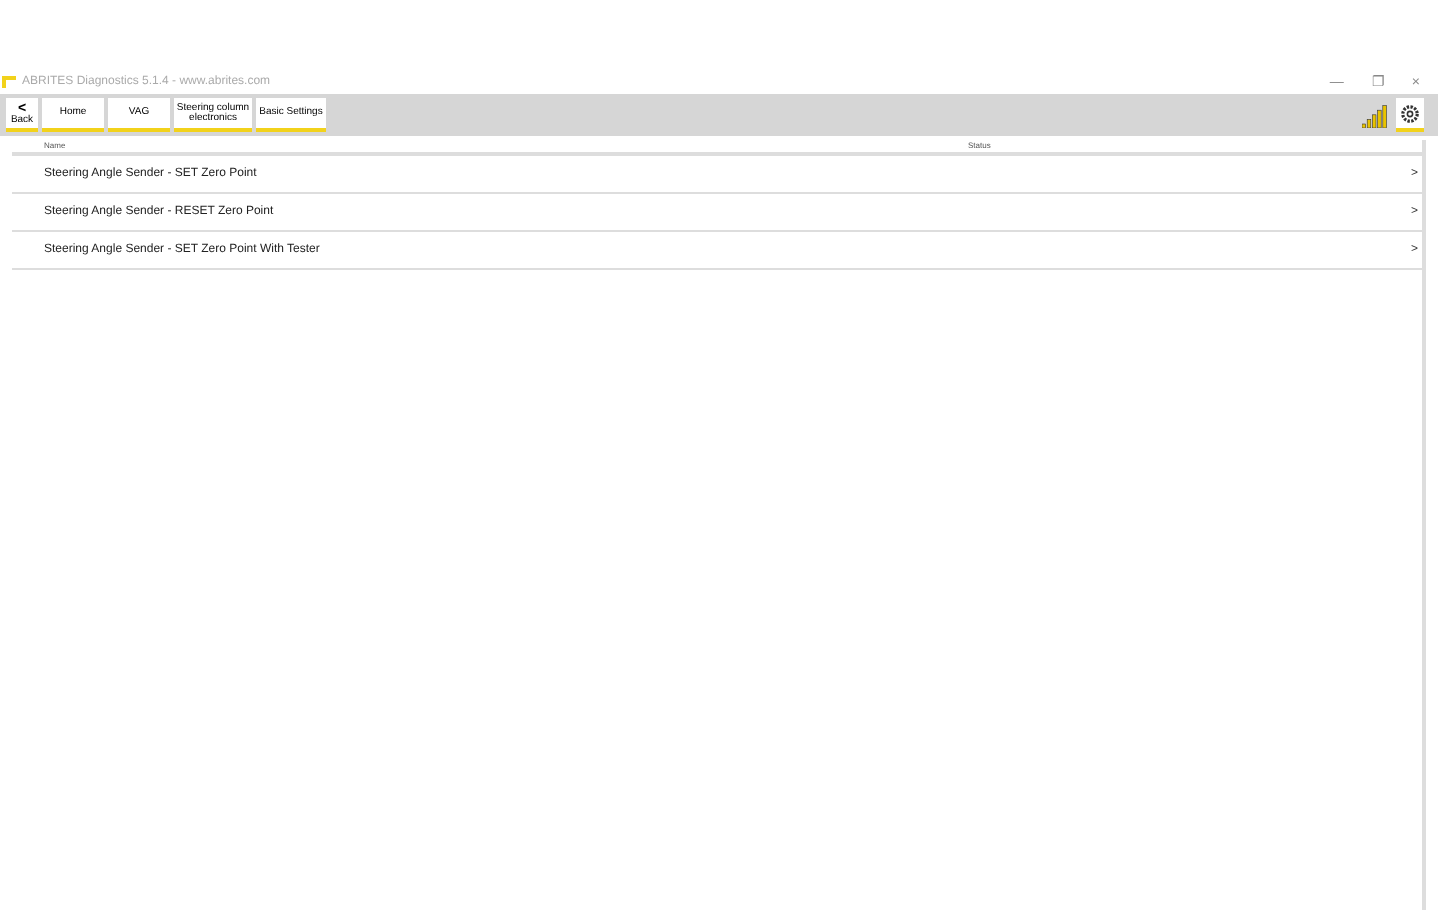  I want to click on settings-icon, so click(1410, 113).